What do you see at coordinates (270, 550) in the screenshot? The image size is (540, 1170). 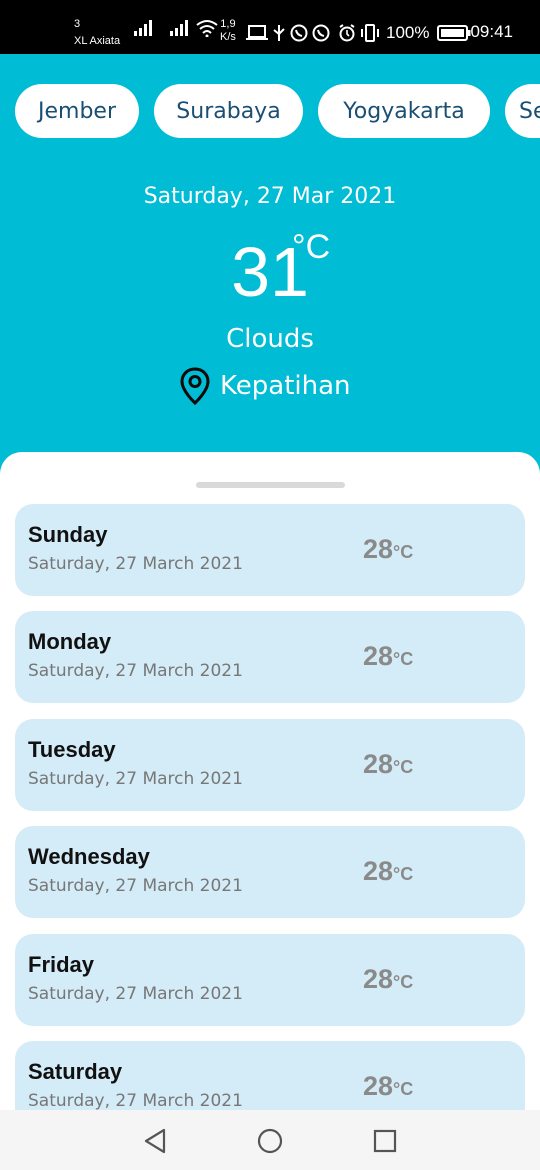 I see `forecast-card-sunday: Sunday Saturday, 27 March 2021 28°C` at bounding box center [270, 550].